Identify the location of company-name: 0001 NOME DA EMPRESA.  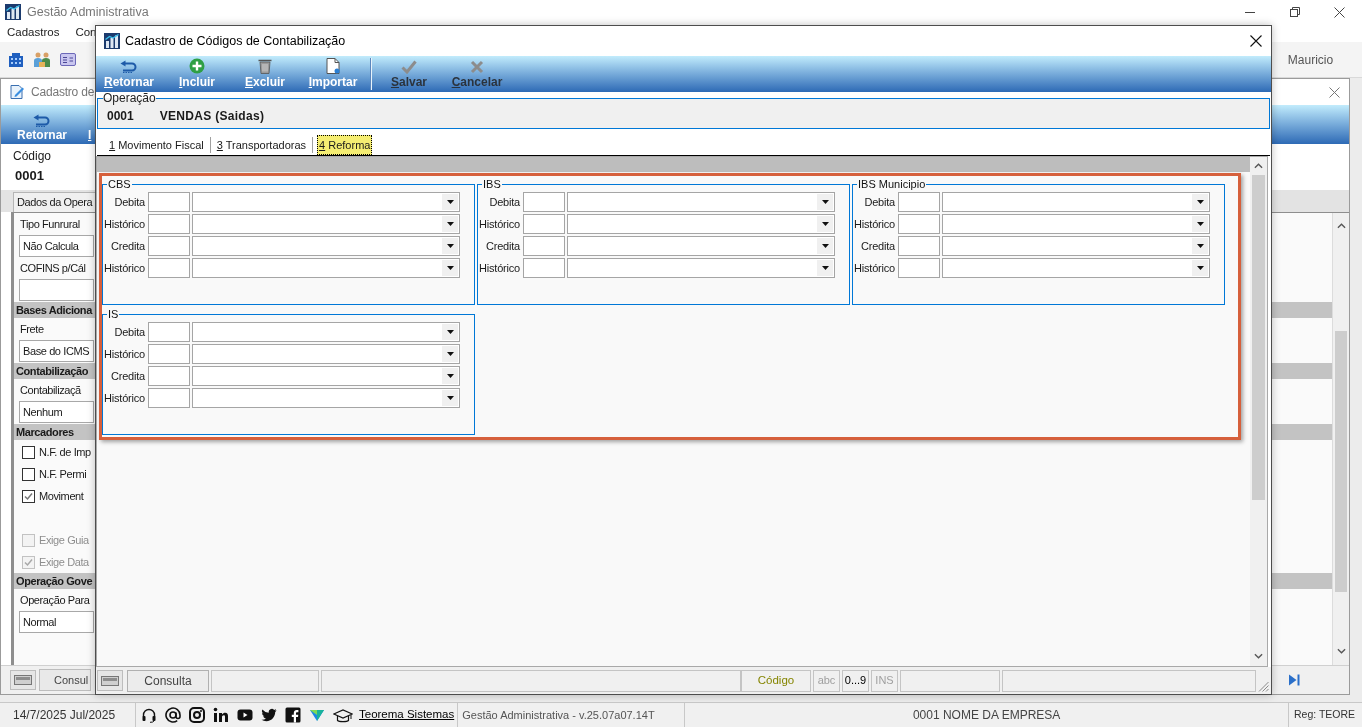
(986, 715).